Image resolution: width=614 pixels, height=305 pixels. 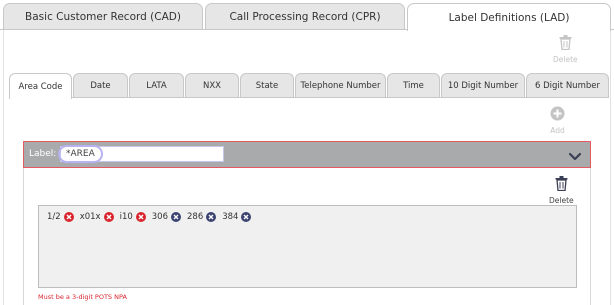 I want to click on tab-6-digit-number: 6 Digit Number, so click(x=567, y=85).